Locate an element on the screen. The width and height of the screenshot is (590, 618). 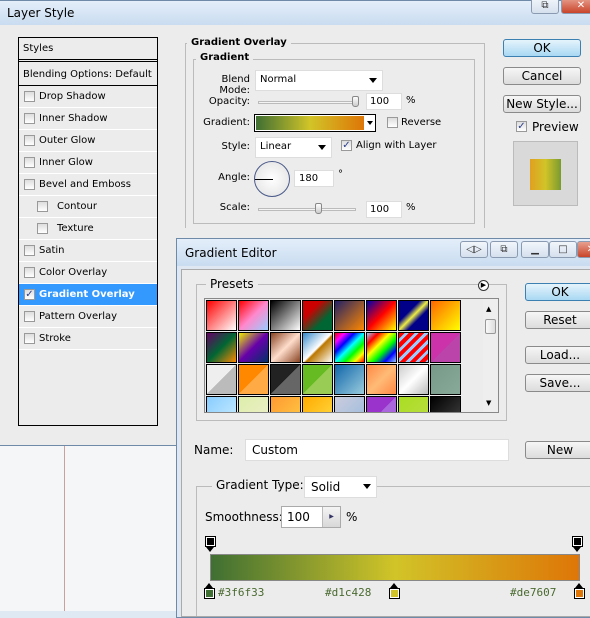
opacity-stop-left is located at coordinates (210, 544).